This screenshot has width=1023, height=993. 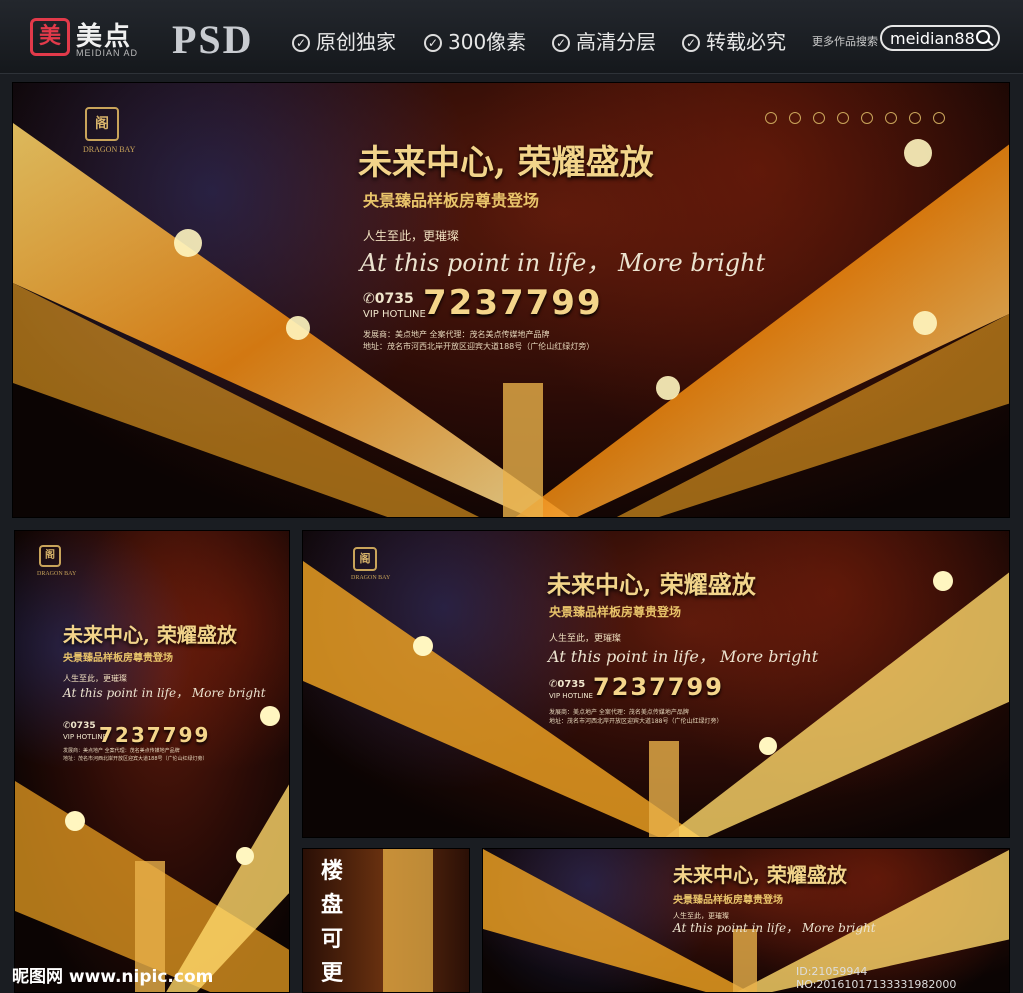 I want to click on tower-graphic, so click(x=408, y=920).